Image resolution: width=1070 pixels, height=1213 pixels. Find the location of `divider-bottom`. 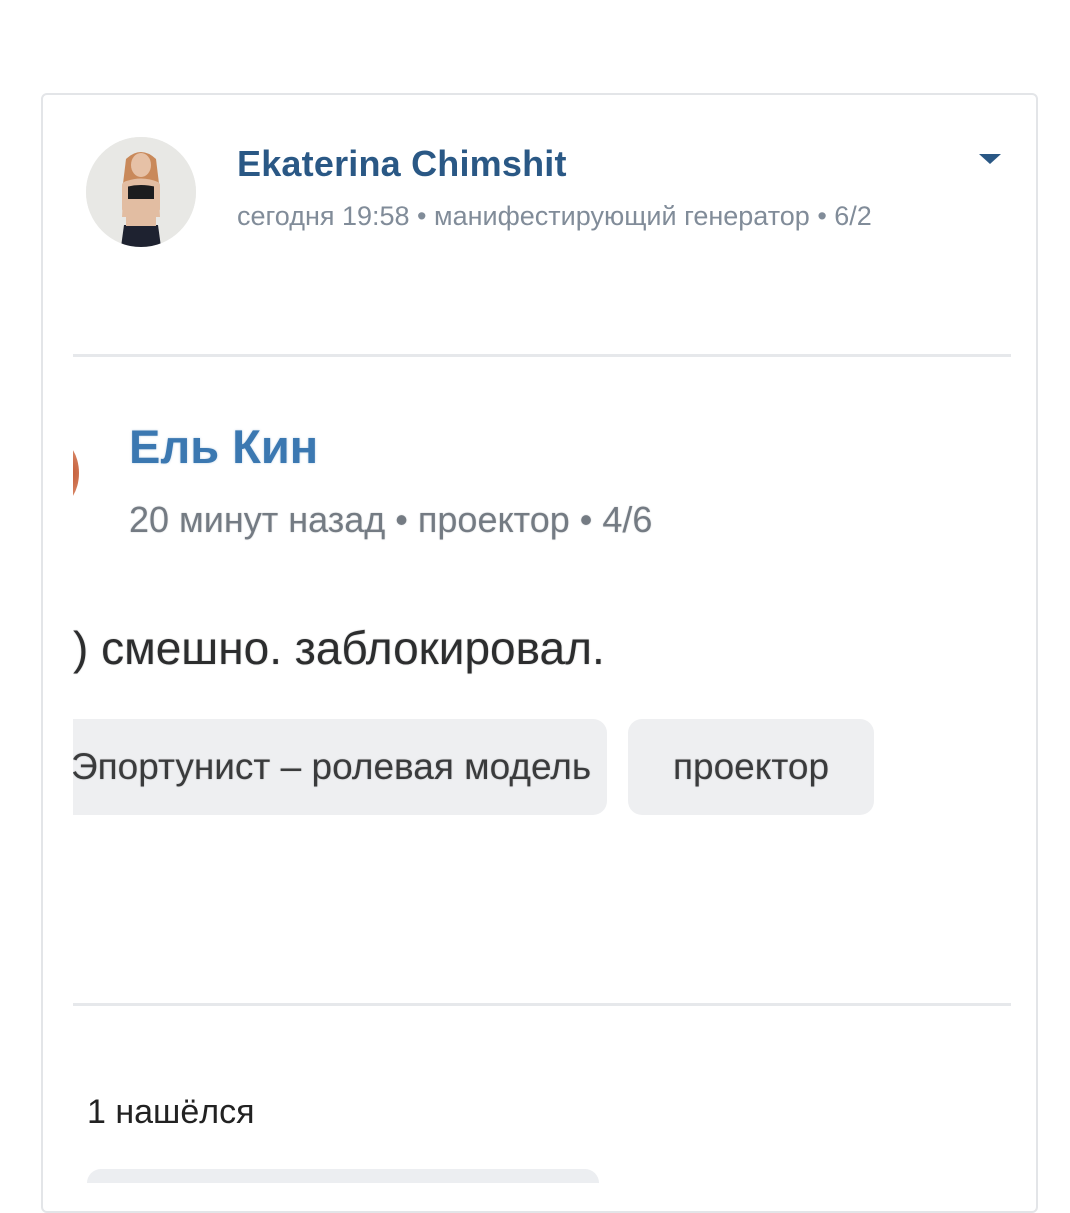

divider-bottom is located at coordinates (542, 1004).